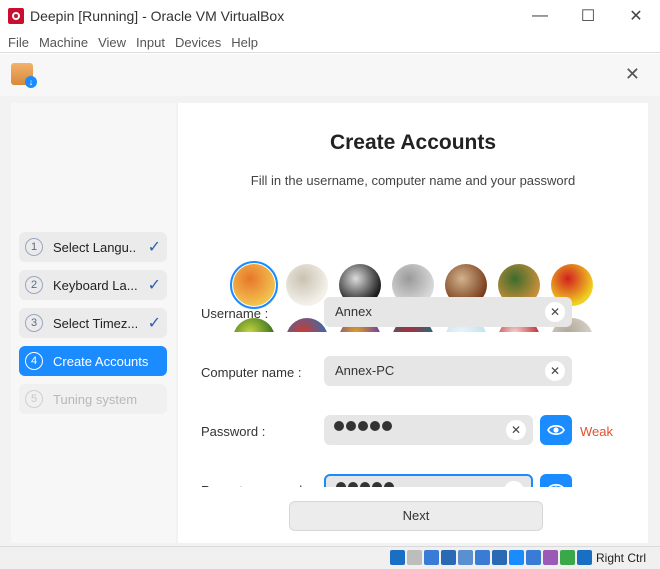 This screenshot has width=660, height=569. I want to click on footer: Next, so click(413, 515).